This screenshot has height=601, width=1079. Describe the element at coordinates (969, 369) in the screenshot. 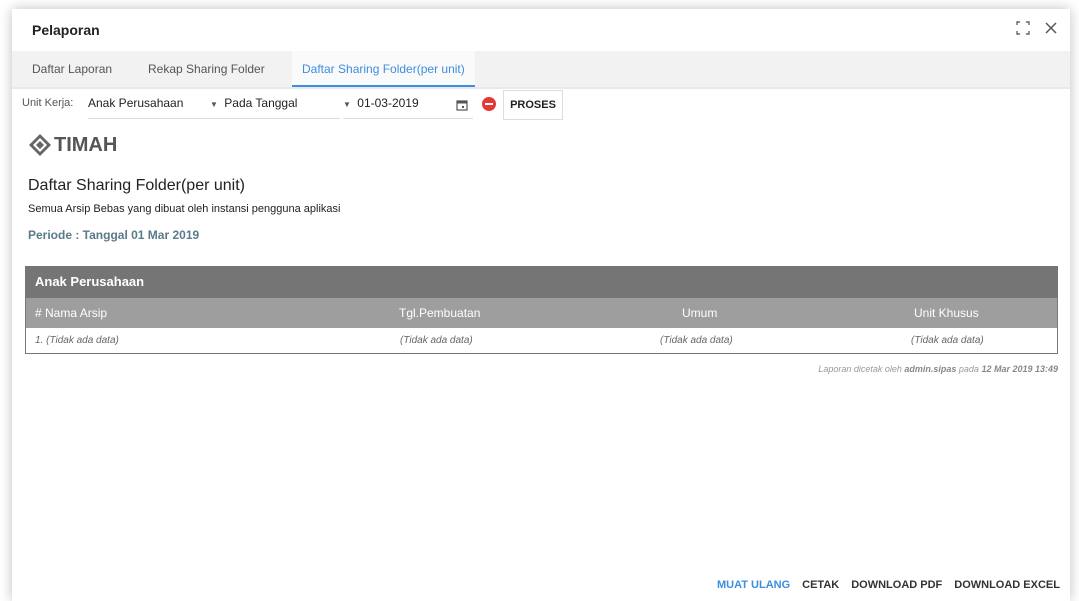

I see `printed-mid: pada` at that location.